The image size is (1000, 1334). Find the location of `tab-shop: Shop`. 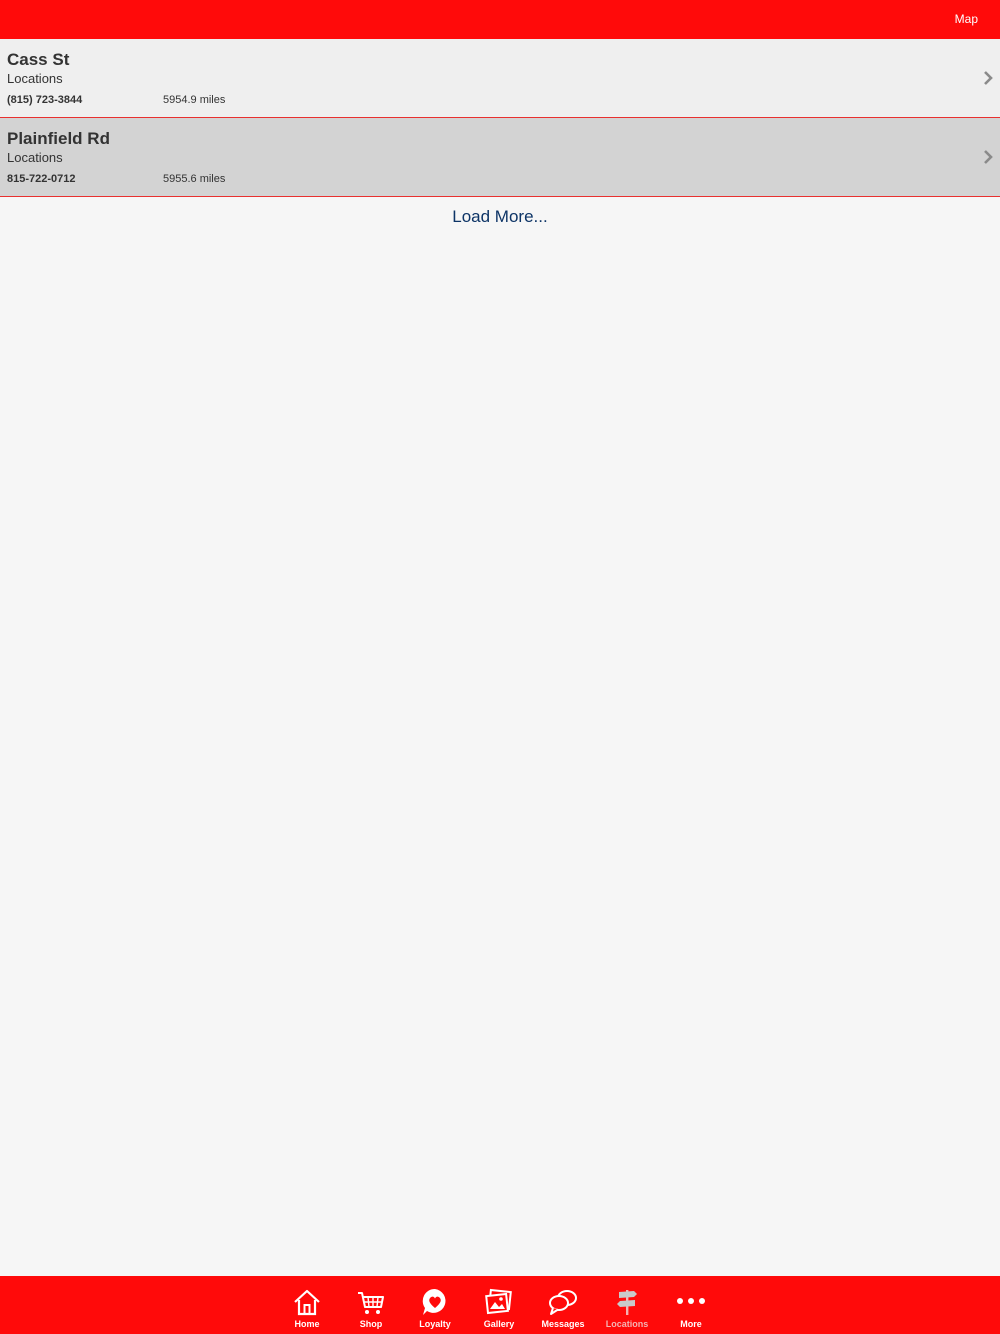

tab-shop: Shop is located at coordinates (371, 1305).